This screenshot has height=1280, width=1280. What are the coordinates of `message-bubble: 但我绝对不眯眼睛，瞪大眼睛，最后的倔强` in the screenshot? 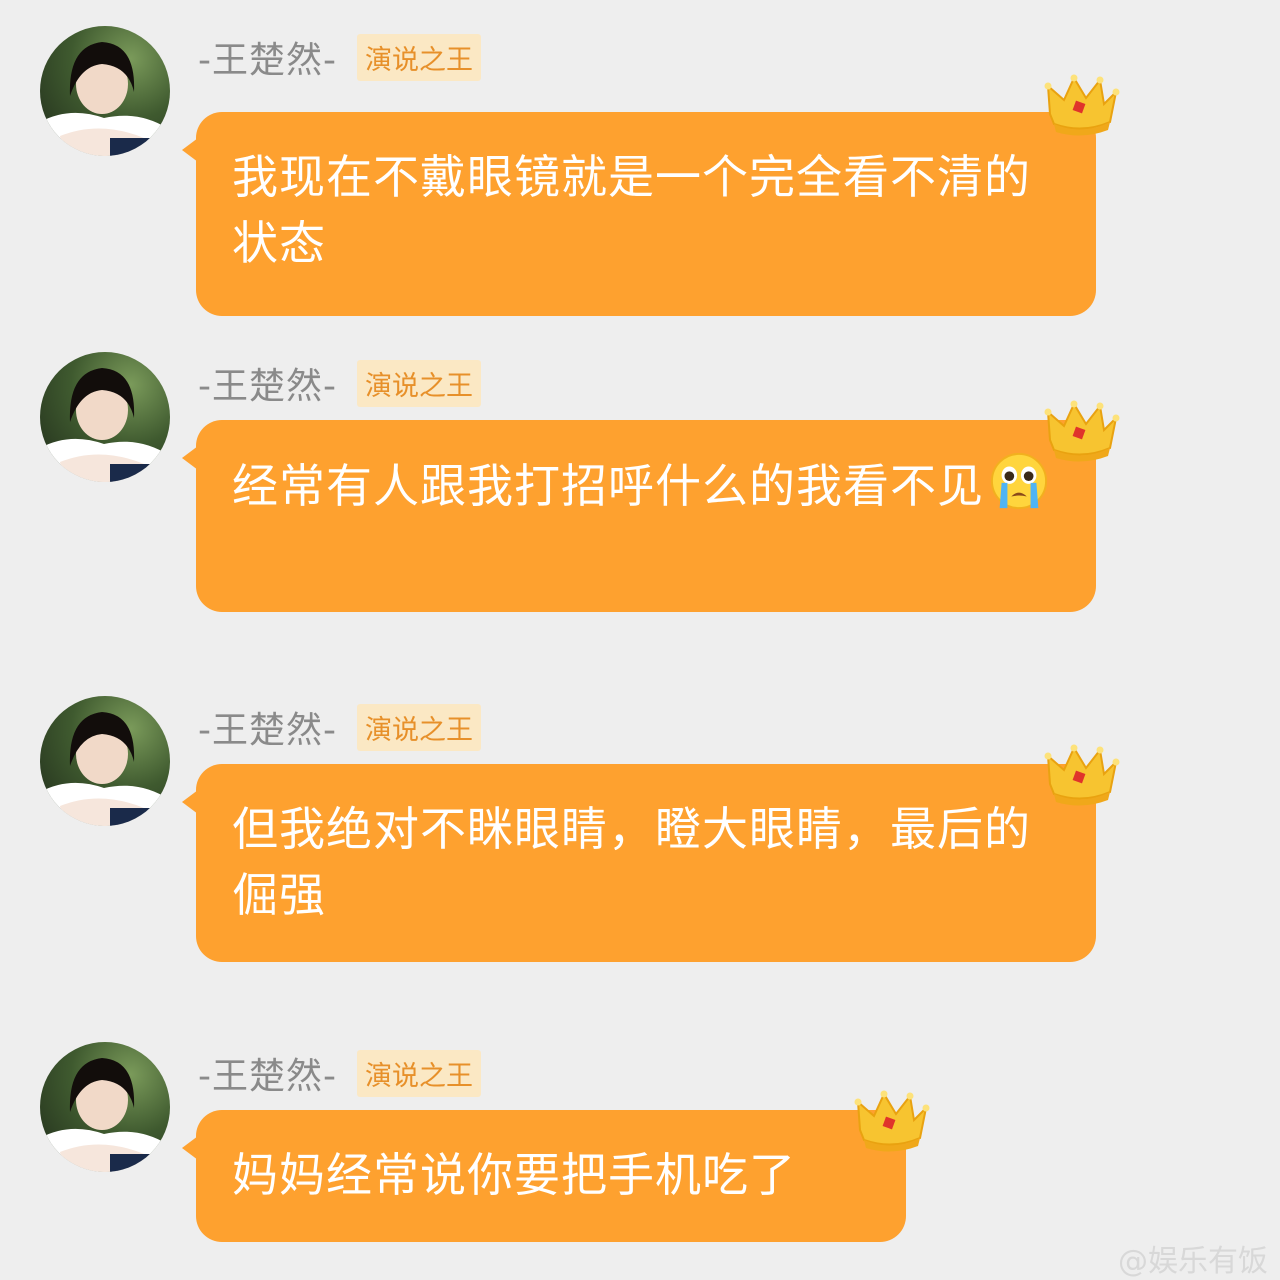 It's located at (639, 863).